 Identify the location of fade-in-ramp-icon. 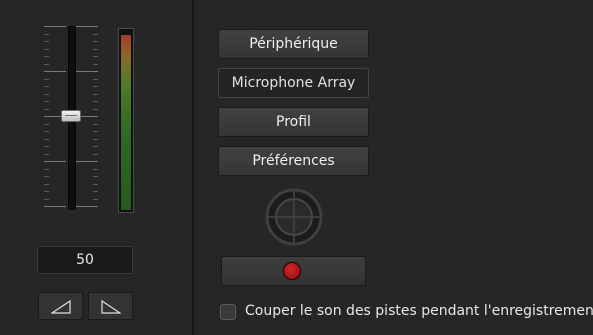
(61, 307).